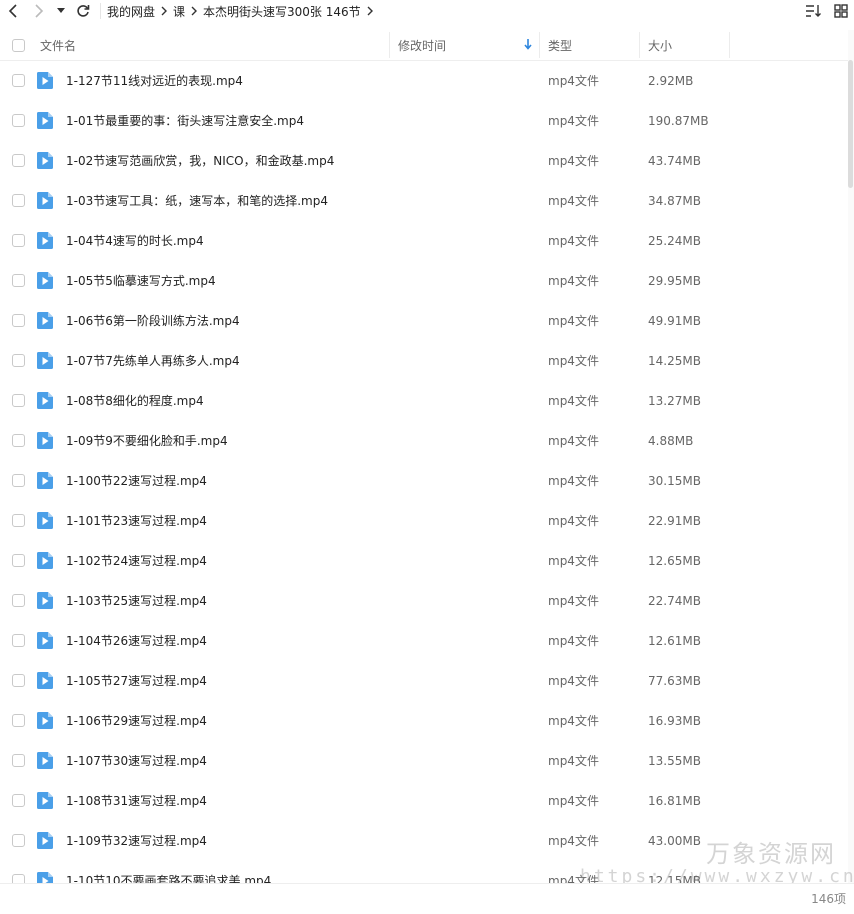 The height and width of the screenshot is (914, 854). I want to click on scrollbar-thumb, so click(850, 124).